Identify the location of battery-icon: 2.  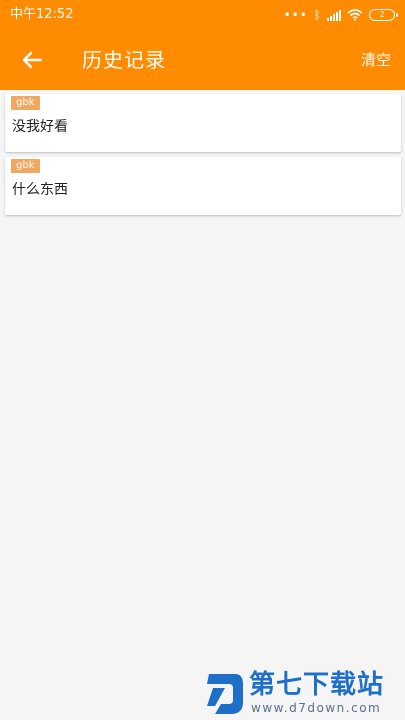
(383, 15).